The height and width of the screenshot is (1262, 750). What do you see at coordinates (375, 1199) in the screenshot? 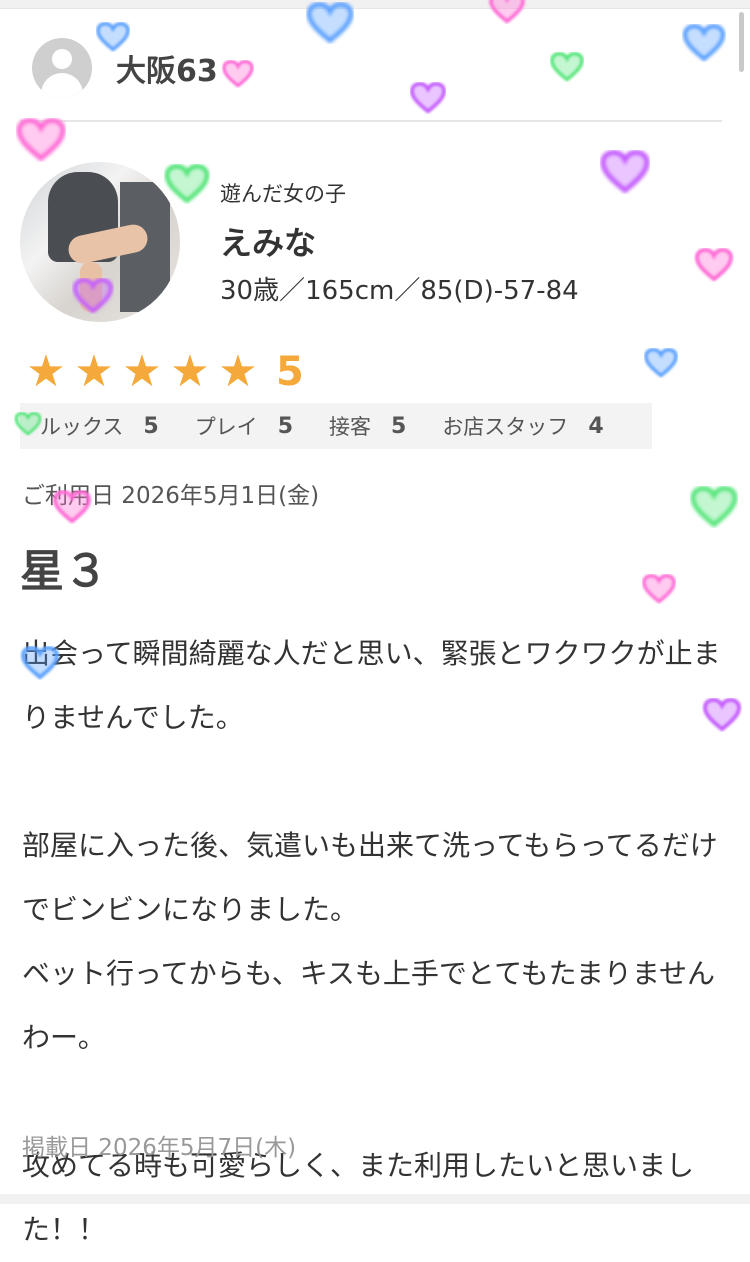
I see `bottom-border` at bounding box center [375, 1199].